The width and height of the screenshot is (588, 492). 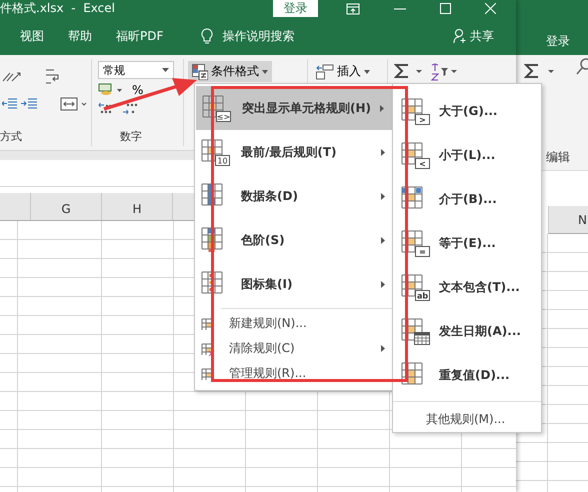 I want to click on menu-item-label: 图标集(I), so click(x=266, y=284).